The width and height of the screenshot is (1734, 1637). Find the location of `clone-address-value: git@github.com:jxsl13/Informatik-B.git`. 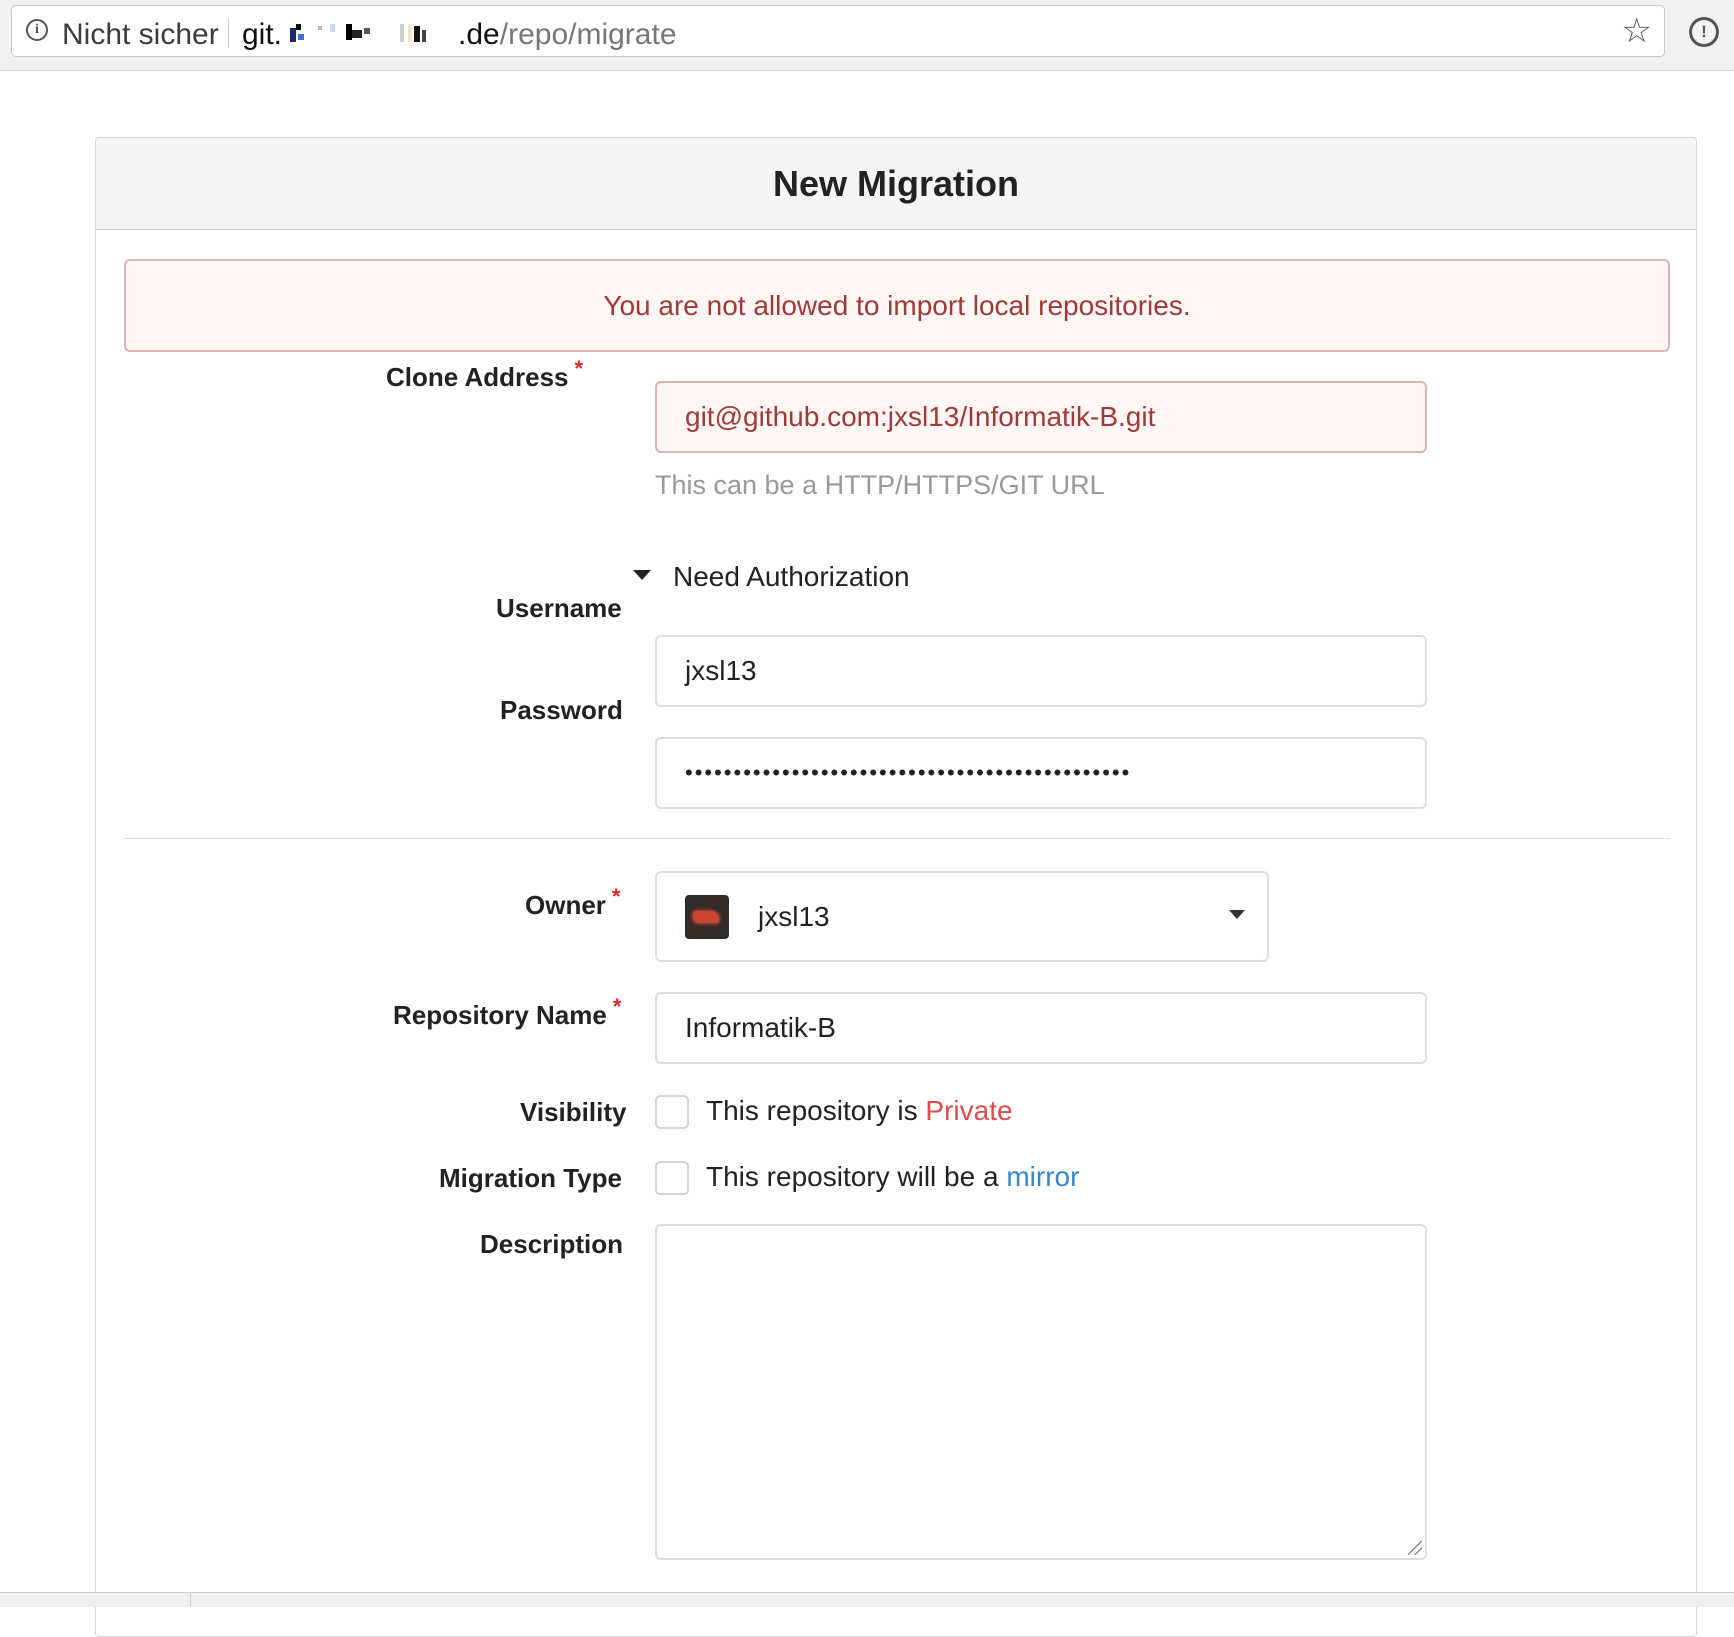

clone-address-value: git@github.com:jxsl13/Informatik-B.git is located at coordinates (920, 416).